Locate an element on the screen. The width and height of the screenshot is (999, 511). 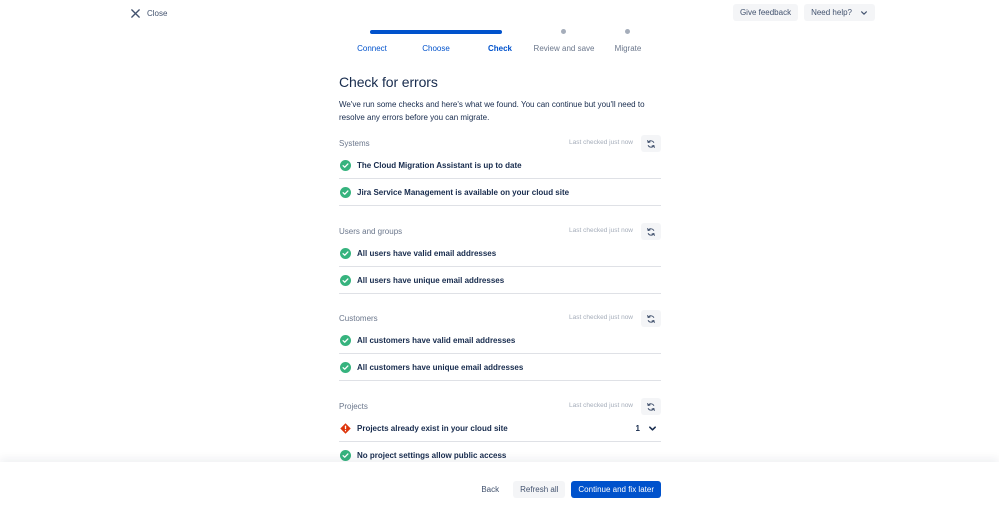
section-title: Users and groups is located at coordinates (371, 231).